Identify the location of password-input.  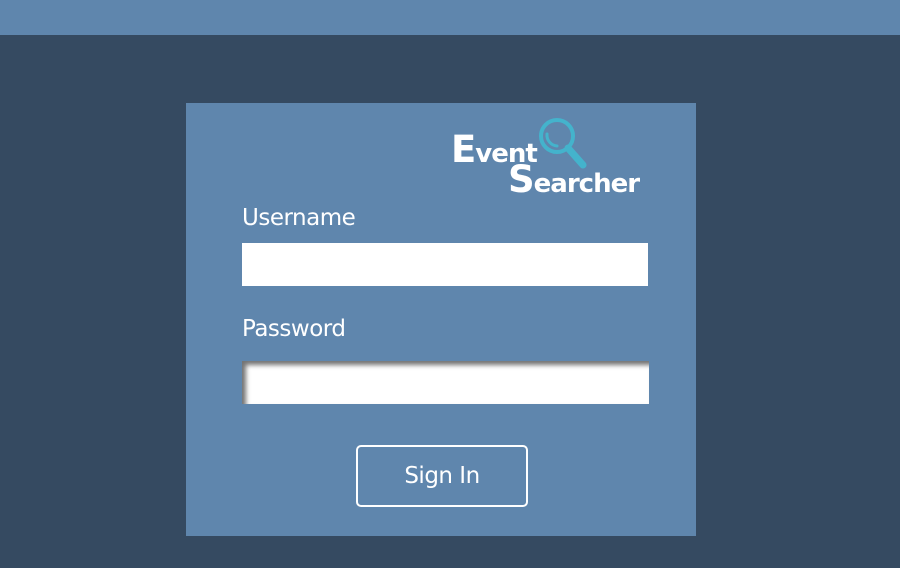
(445, 382).